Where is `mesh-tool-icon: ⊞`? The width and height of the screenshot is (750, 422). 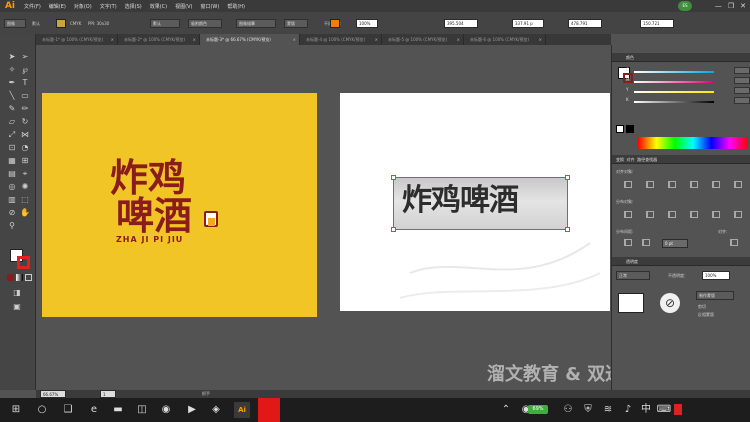 mesh-tool-icon: ⊞ is located at coordinates (25, 161).